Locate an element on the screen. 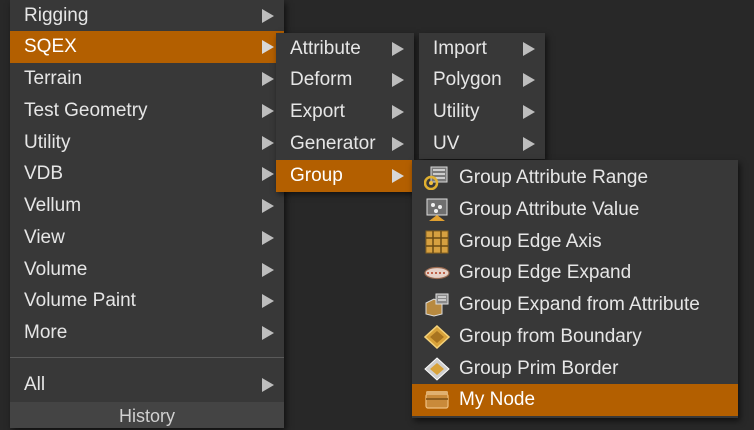 This screenshot has height=430, width=754. menu-item-label: Group from Boundary is located at coordinates (550, 336).